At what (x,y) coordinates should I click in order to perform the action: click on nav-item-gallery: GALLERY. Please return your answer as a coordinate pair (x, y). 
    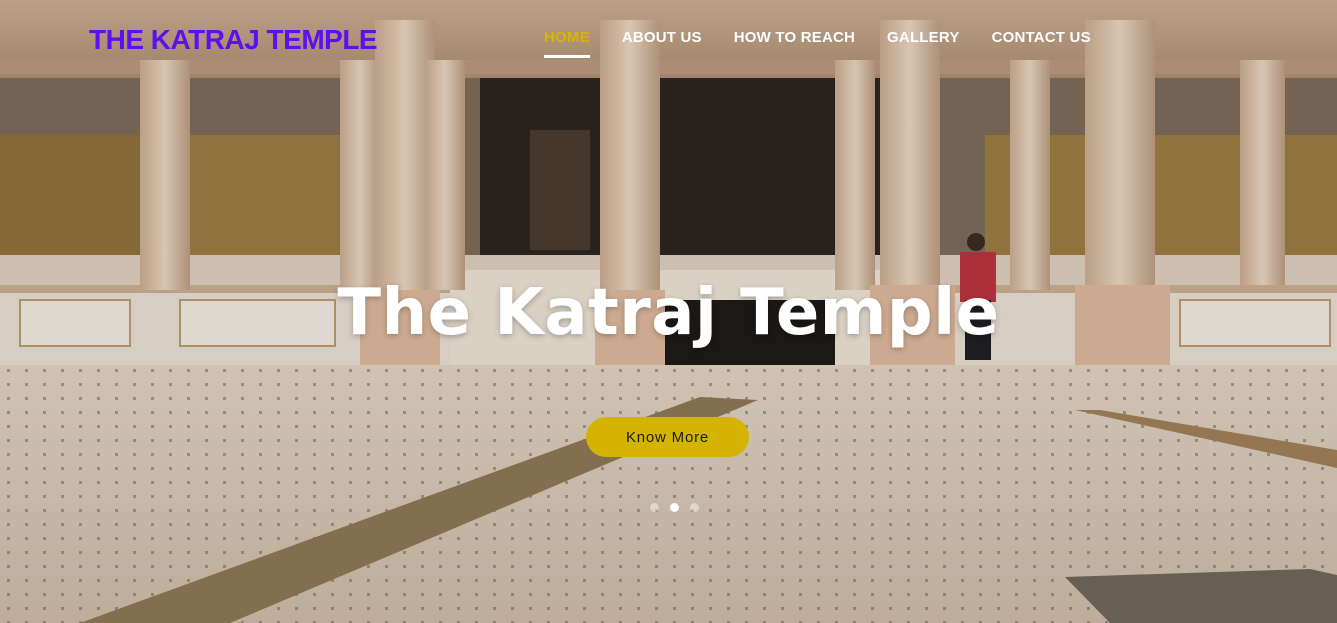
    Looking at the image, I should click on (923, 43).